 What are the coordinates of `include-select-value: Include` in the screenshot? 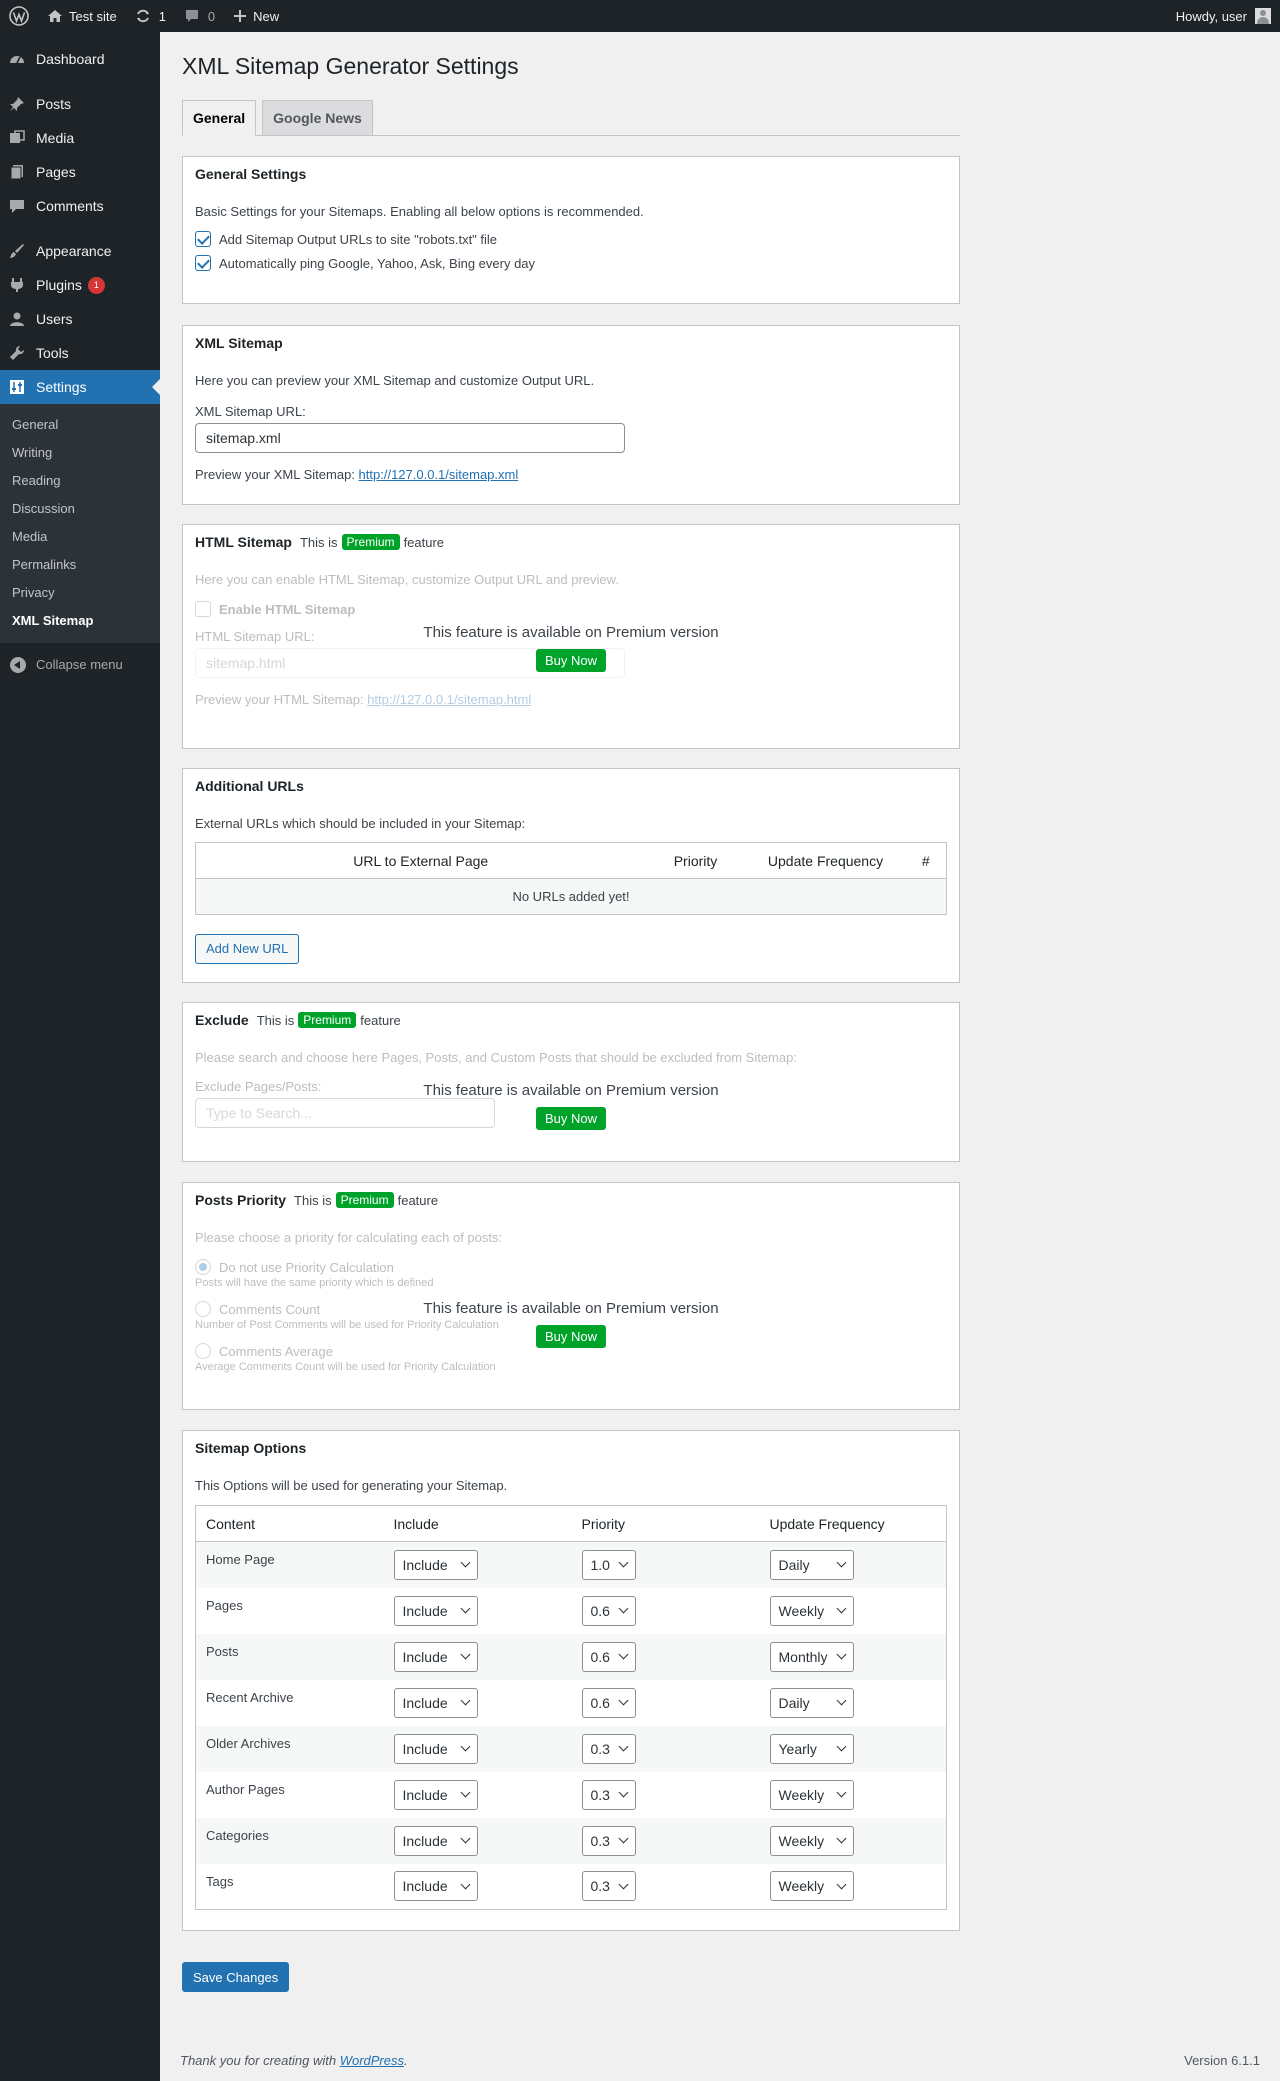 It's located at (425, 1656).